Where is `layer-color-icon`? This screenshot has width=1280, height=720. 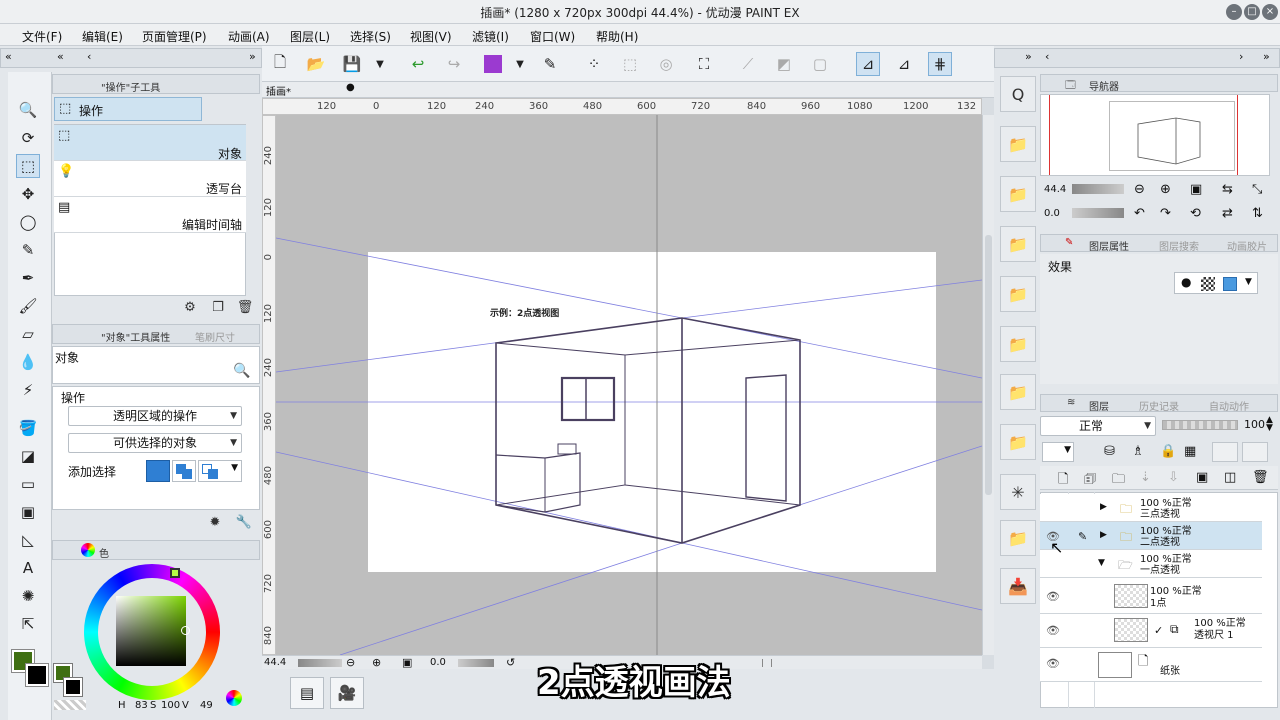 layer-color-icon is located at coordinates (1230, 284).